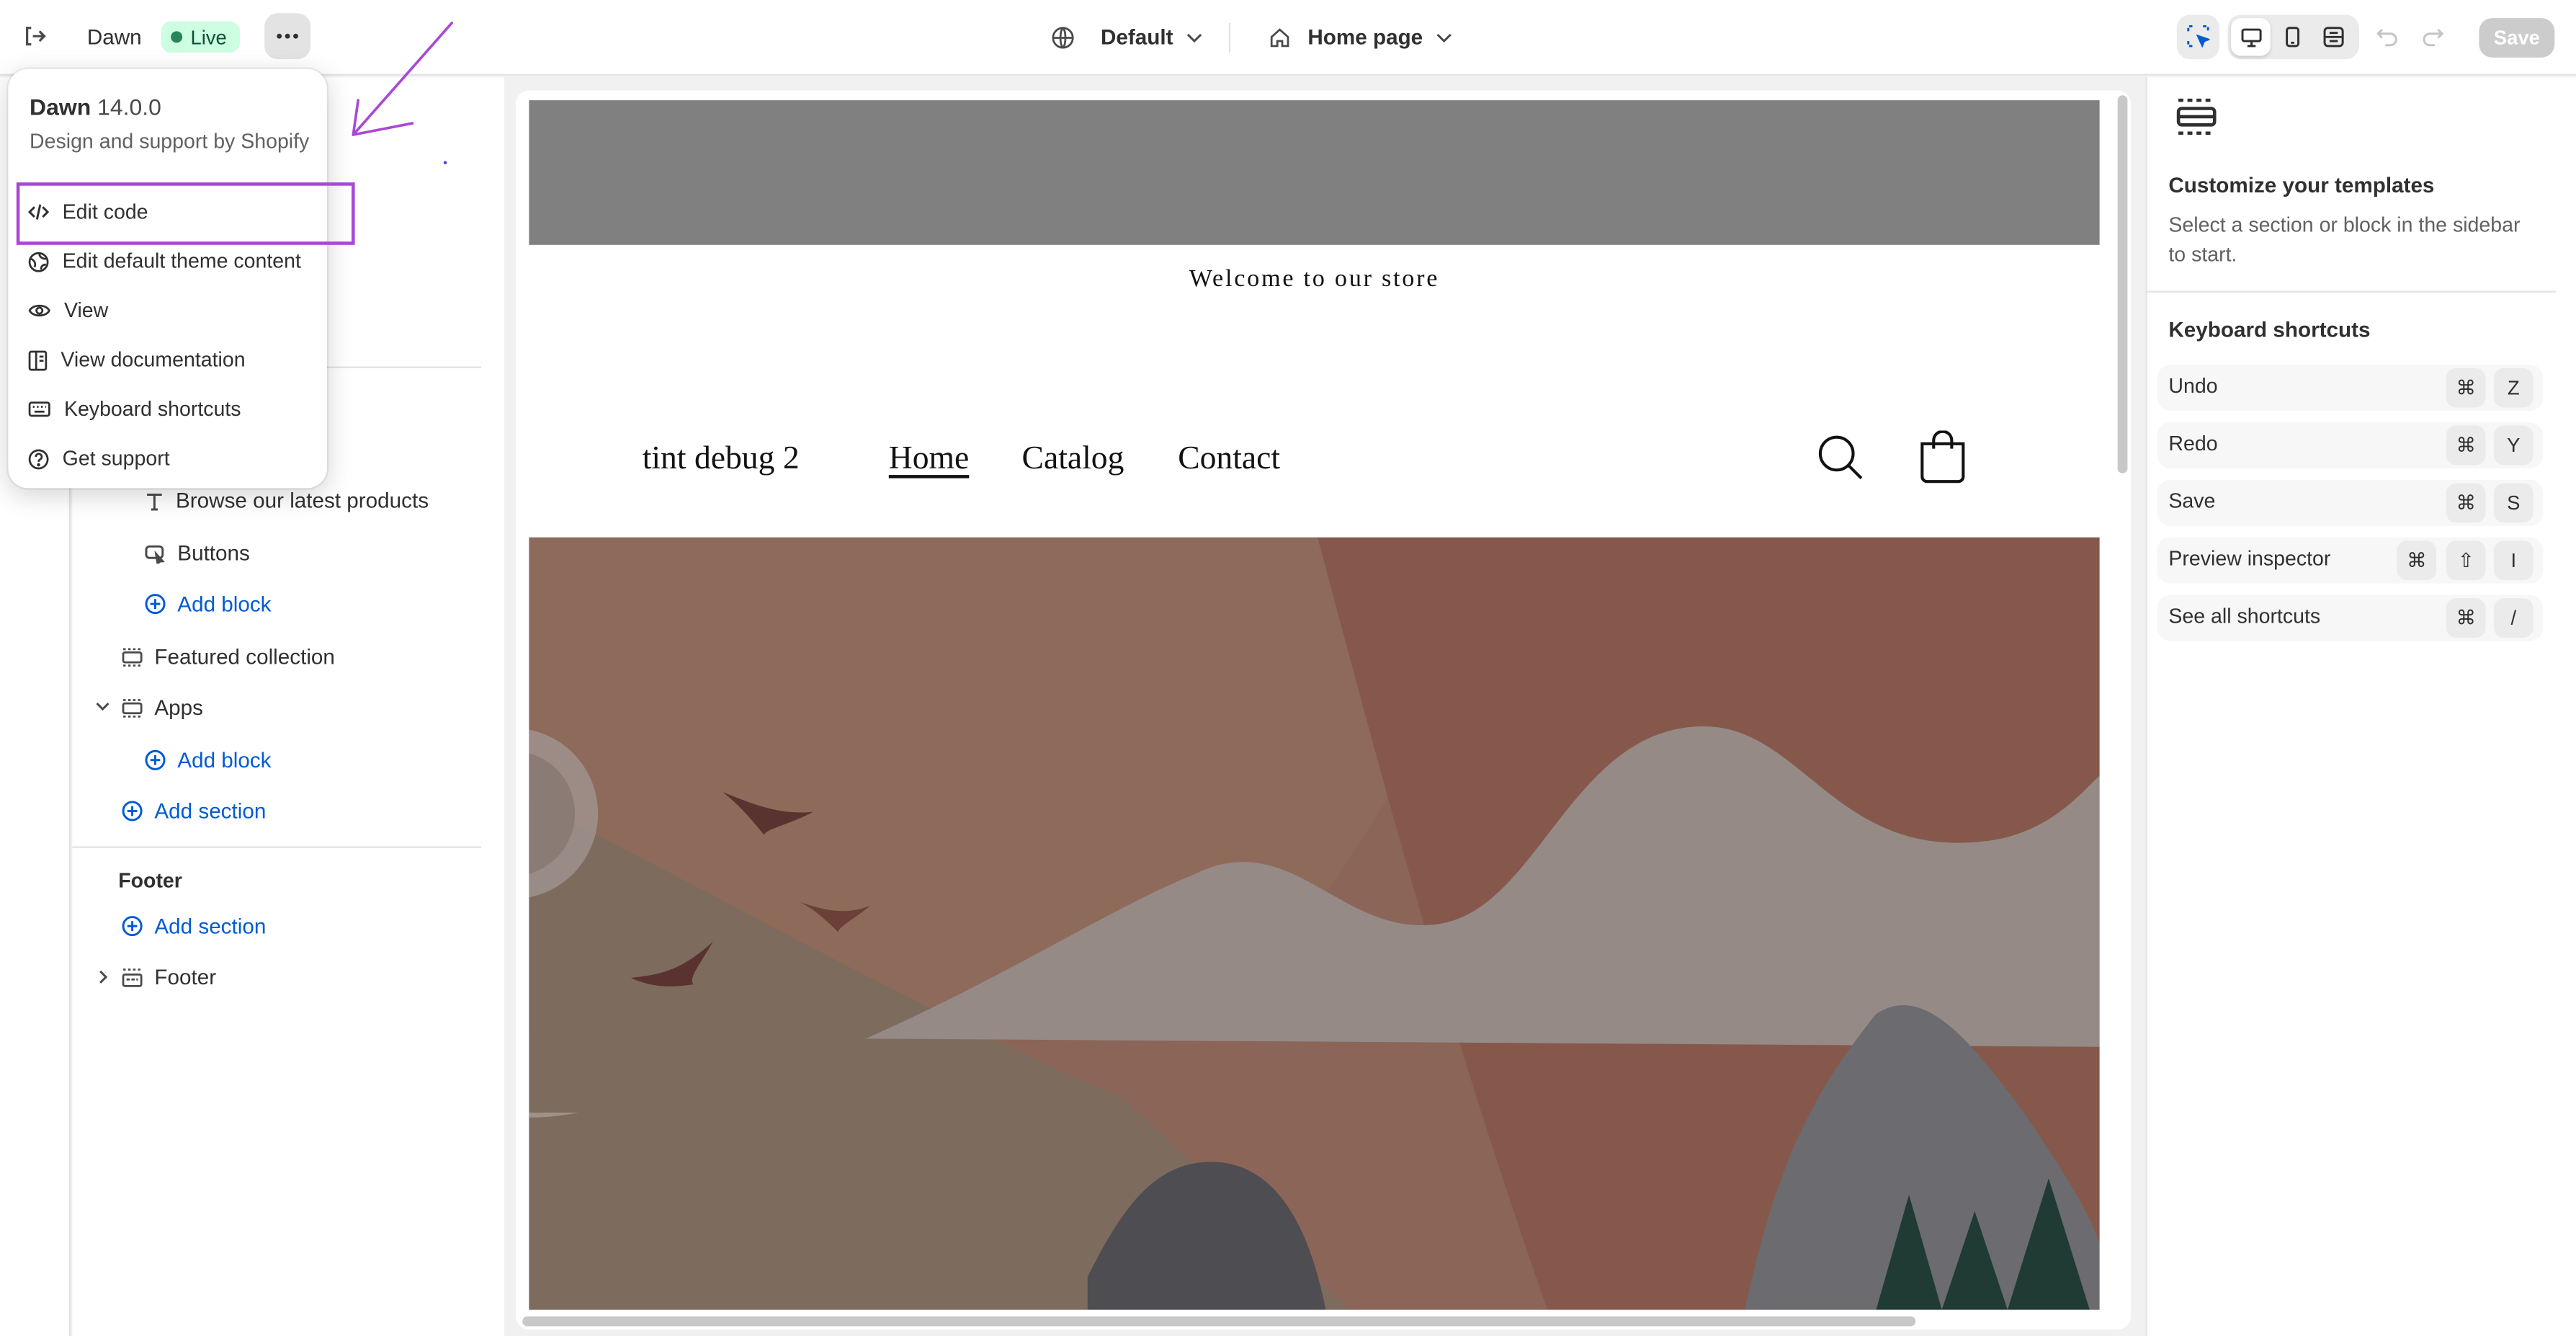 This screenshot has height=1336, width=2576. What do you see at coordinates (1219, 1321) in the screenshot?
I see `horizontal-scrollbar` at bounding box center [1219, 1321].